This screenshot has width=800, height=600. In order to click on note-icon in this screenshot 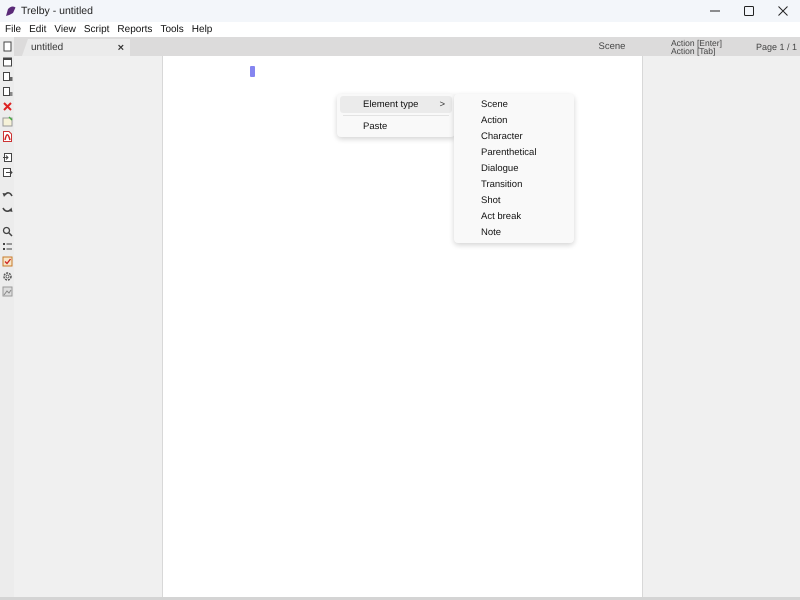, I will do `click(7, 121)`.